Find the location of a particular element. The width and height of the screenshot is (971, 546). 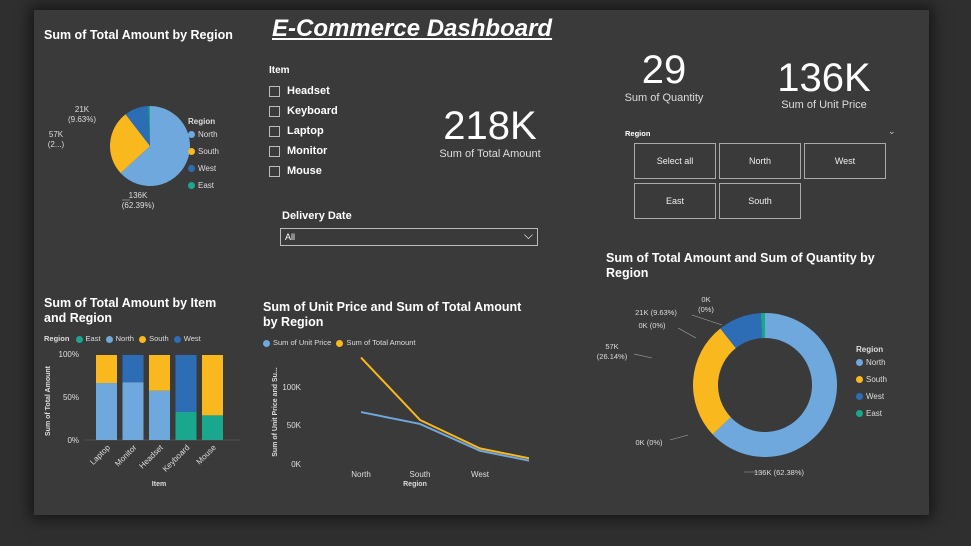

item-option-headset: Headset is located at coordinates (303, 91).